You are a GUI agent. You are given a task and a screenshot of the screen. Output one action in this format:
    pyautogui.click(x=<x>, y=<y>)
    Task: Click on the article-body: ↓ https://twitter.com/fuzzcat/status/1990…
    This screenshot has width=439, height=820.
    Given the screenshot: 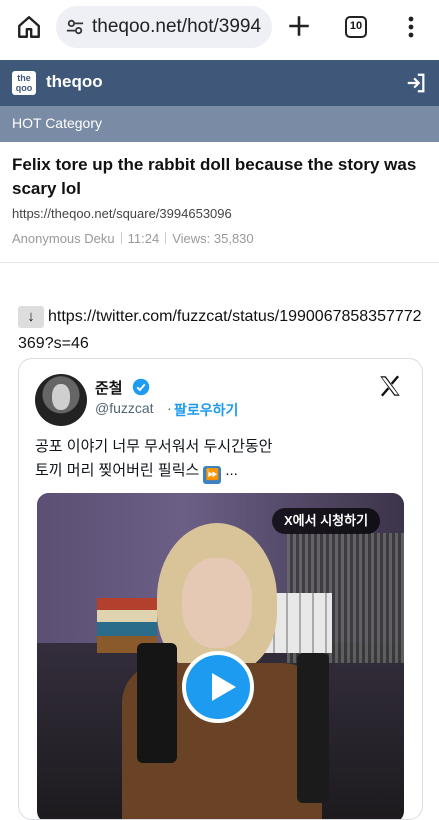 What is the action you would take?
    pyautogui.click(x=223, y=330)
    